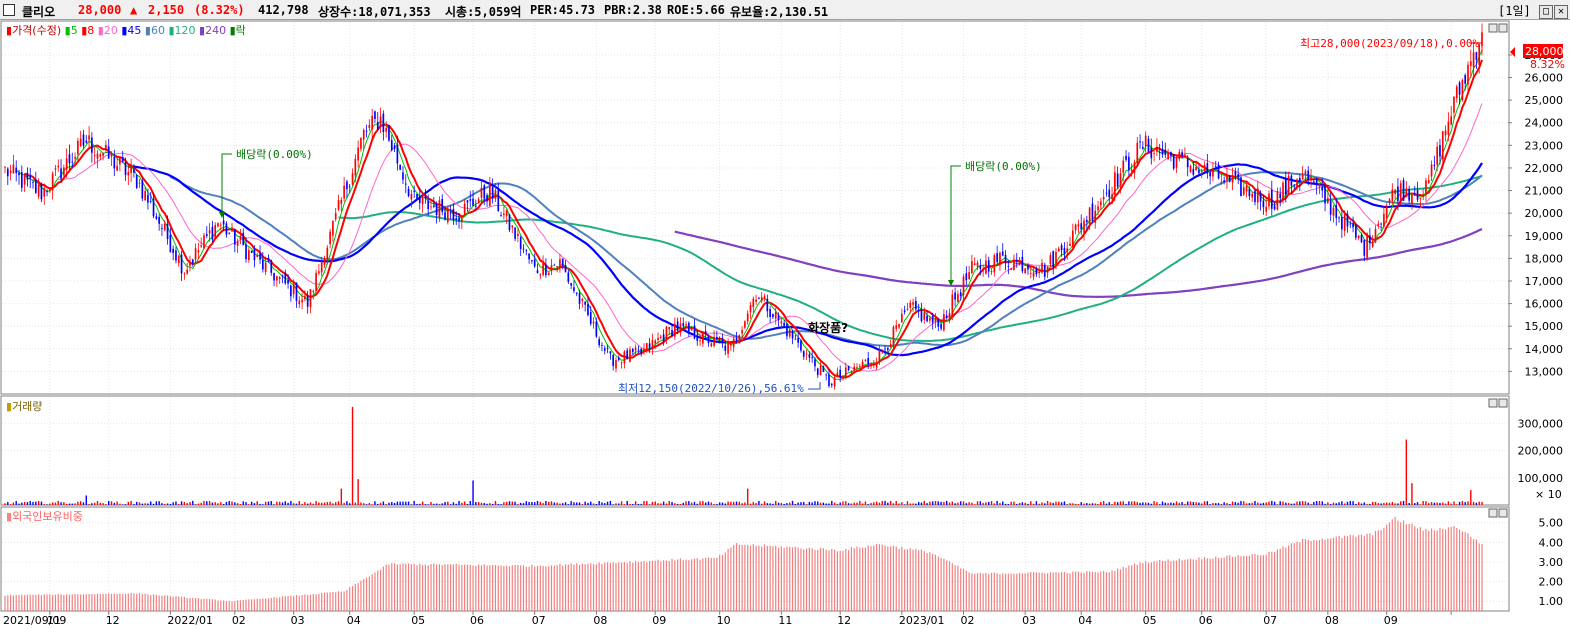  I want to click on period-selector: [1일], so click(1514, 11).